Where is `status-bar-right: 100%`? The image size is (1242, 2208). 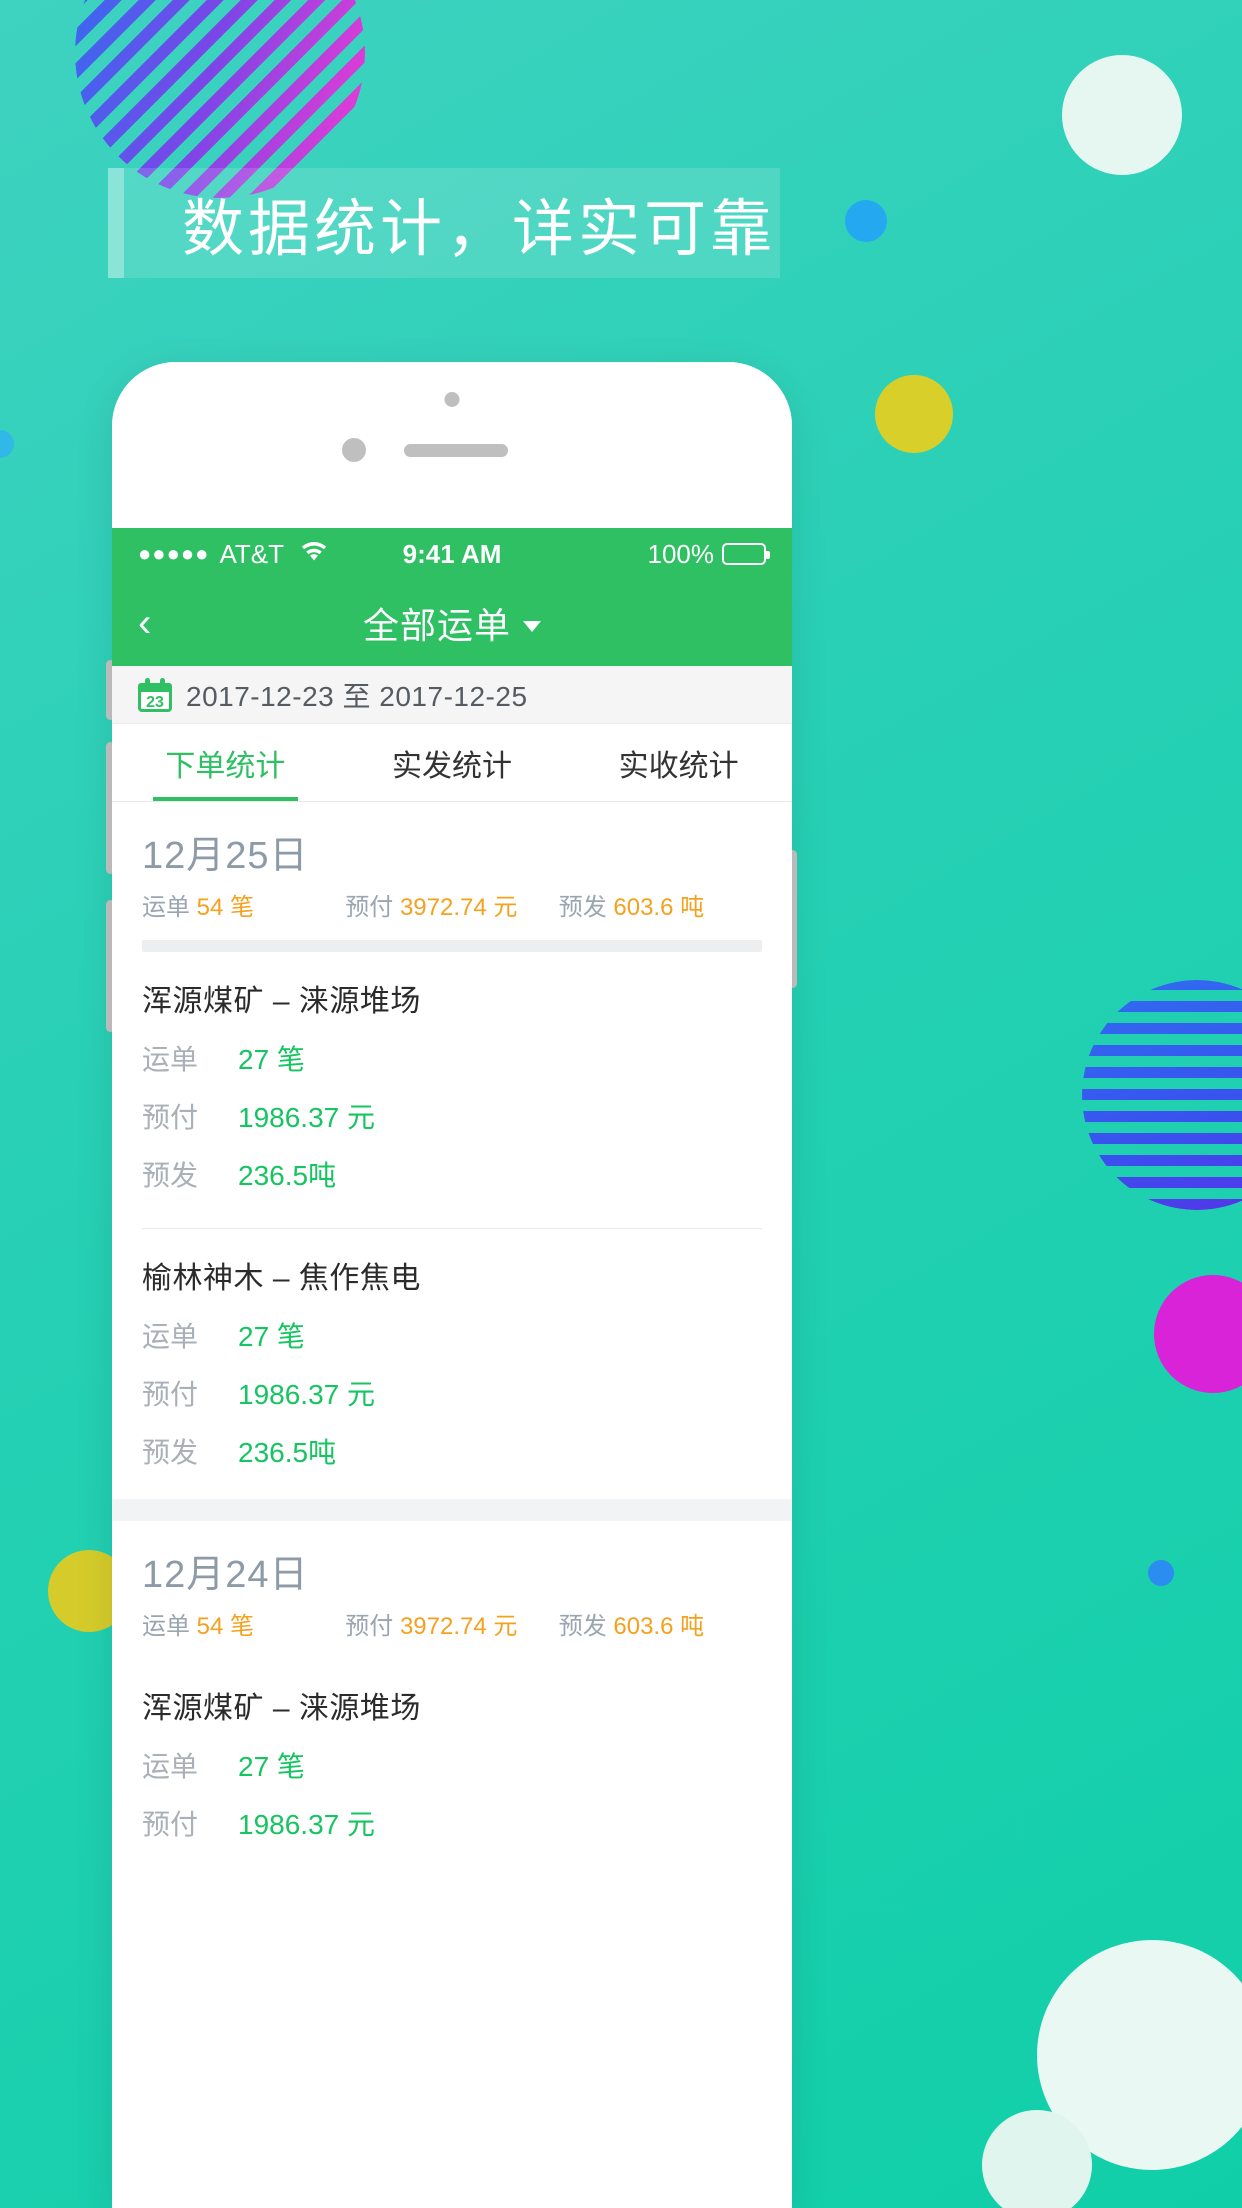 status-bar-right: 100% is located at coordinates (636, 554).